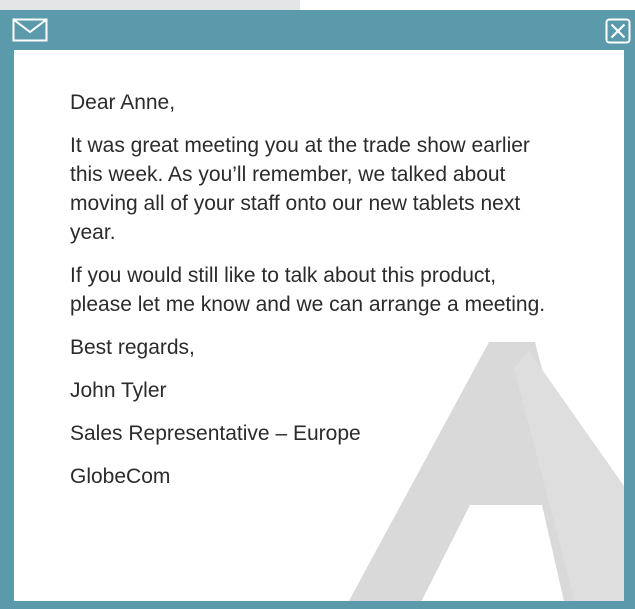  I want to click on company-name: GlobeCom, so click(120, 476).